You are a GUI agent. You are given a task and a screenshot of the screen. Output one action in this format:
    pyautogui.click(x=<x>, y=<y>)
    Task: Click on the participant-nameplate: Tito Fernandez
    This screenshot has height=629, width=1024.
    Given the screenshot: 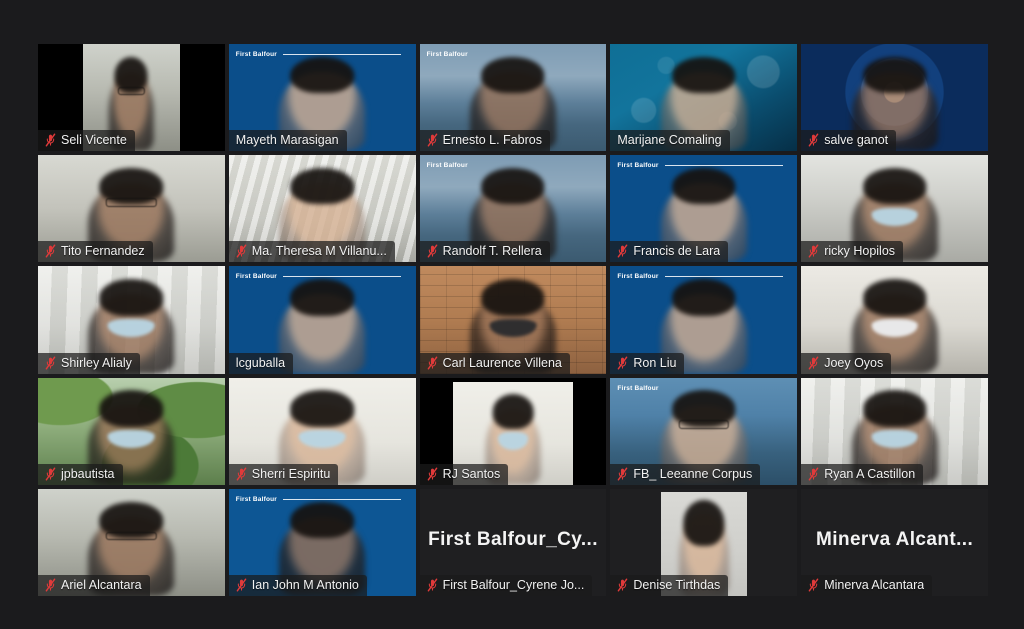 What is the action you would take?
    pyautogui.click(x=95, y=252)
    